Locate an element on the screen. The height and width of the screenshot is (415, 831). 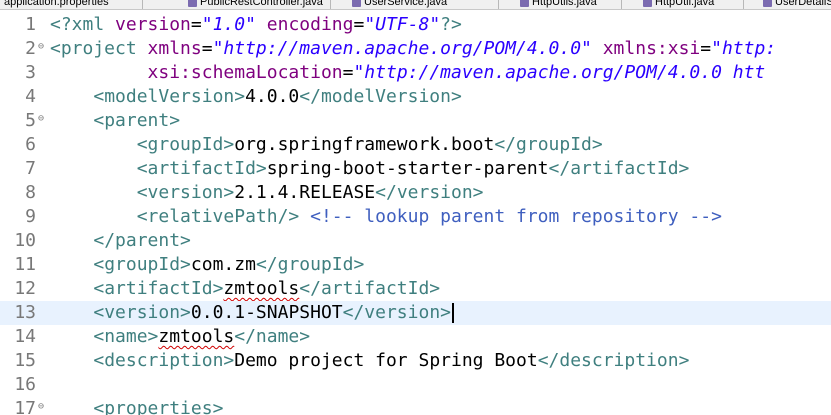
token-pi: ?> is located at coordinates (451, 24).